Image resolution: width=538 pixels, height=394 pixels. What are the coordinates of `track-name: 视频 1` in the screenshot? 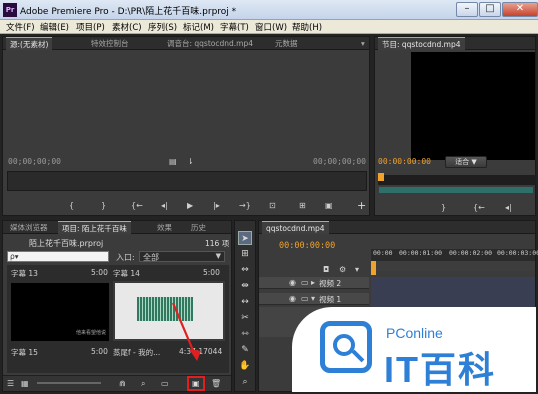 It's located at (330, 299).